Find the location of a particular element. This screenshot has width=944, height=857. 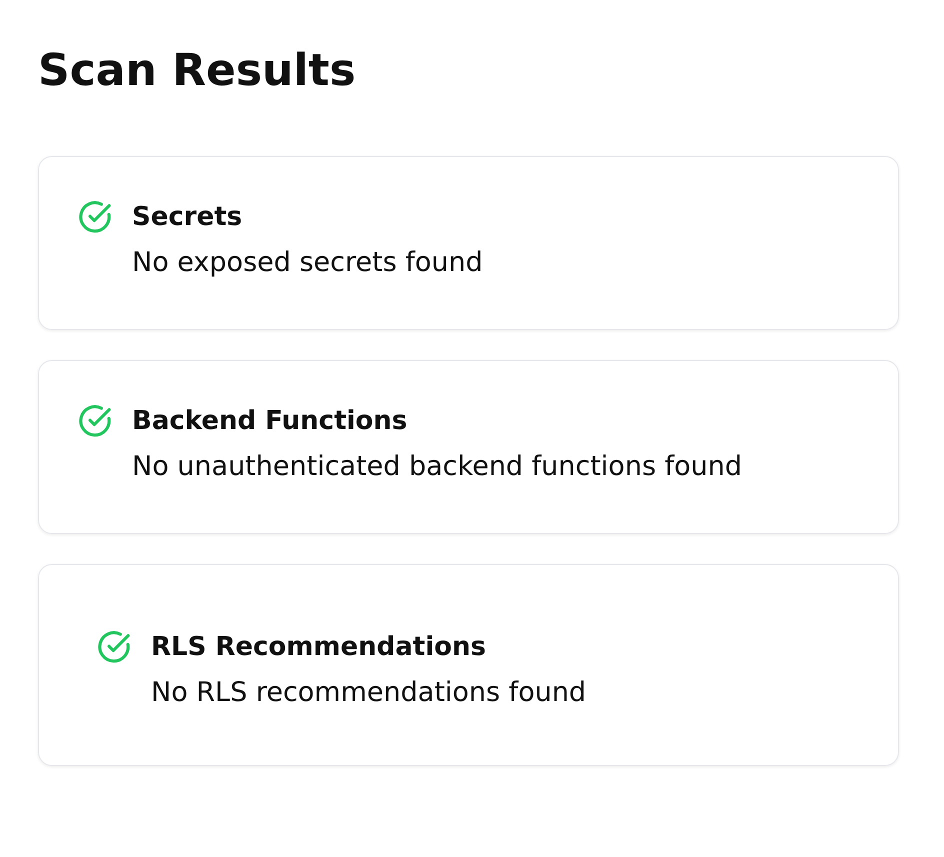

result-title: Backend Functions is located at coordinates (270, 421).